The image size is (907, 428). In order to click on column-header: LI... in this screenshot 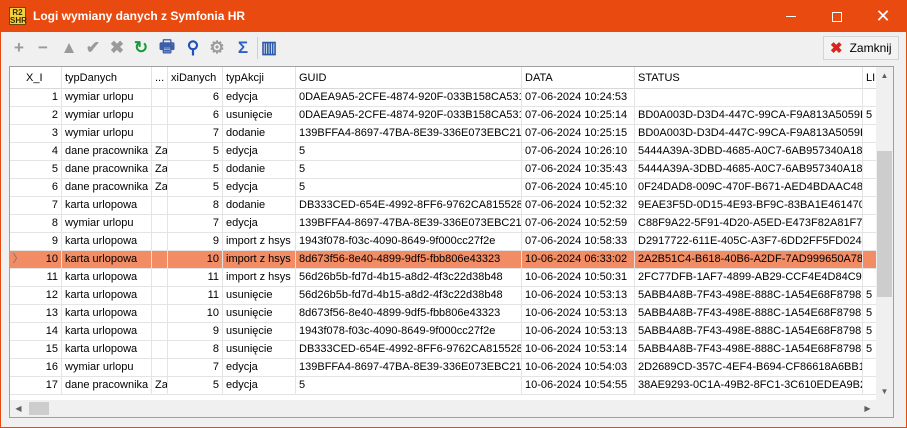, I will do `click(870, 78)`.